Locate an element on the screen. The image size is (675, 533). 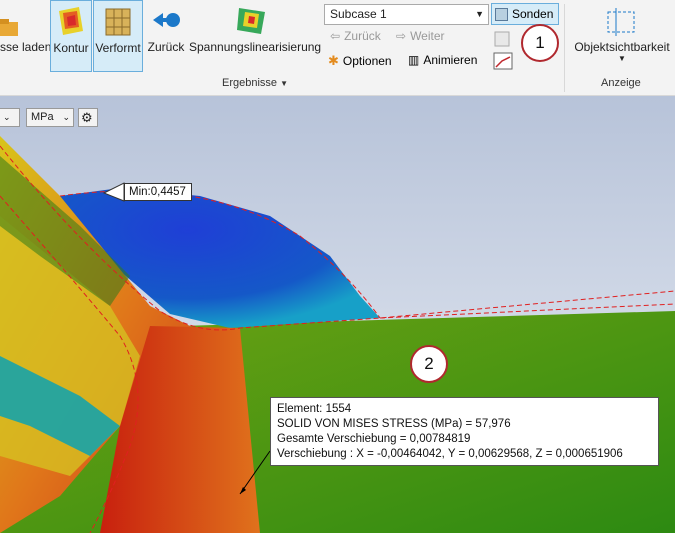
linearization-icon is located at coordinates (251, 21).